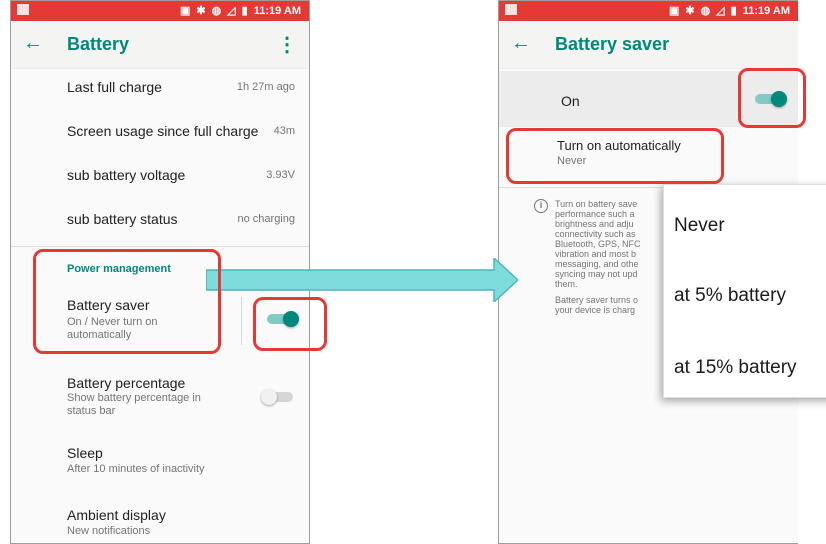 The height and width of the screenshot is (544, 826). I want to click on row-value: 3.93V, so click(280, 175).